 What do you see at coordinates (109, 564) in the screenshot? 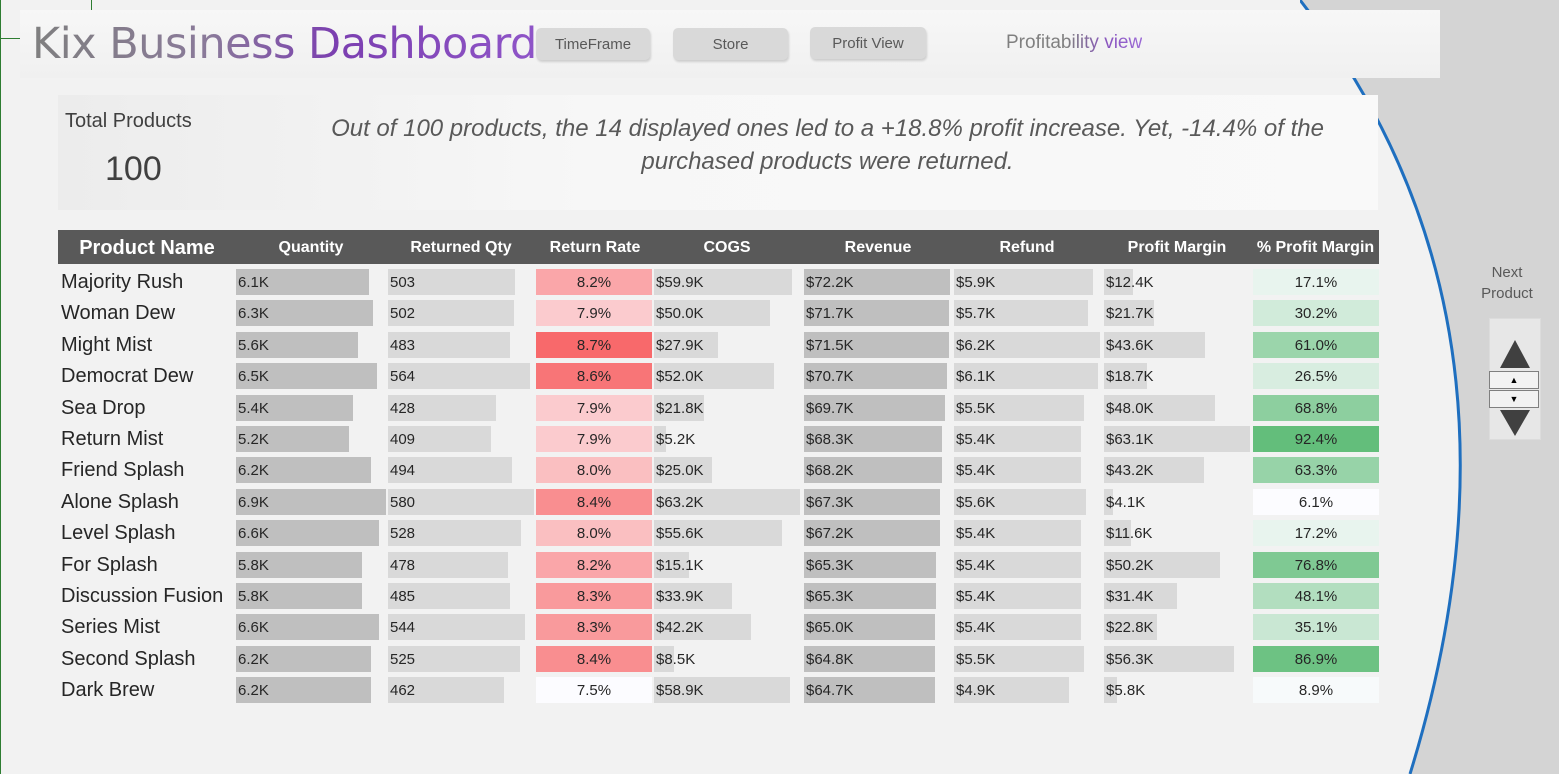
I see `product-name-cell: For Splash` at bounding box center [109, 564].